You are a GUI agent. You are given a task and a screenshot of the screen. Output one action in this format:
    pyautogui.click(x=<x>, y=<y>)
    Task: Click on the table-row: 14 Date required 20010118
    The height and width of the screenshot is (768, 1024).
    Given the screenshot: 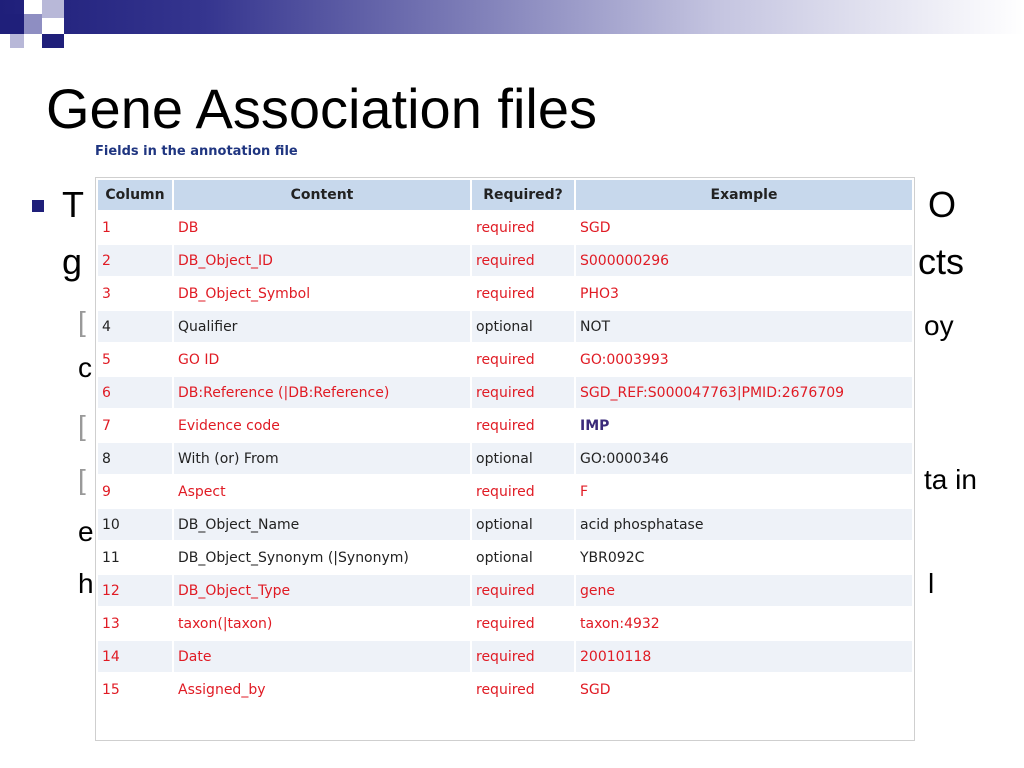 What is the action you would take?
    pyautogui.click(x=505, y=656)
    